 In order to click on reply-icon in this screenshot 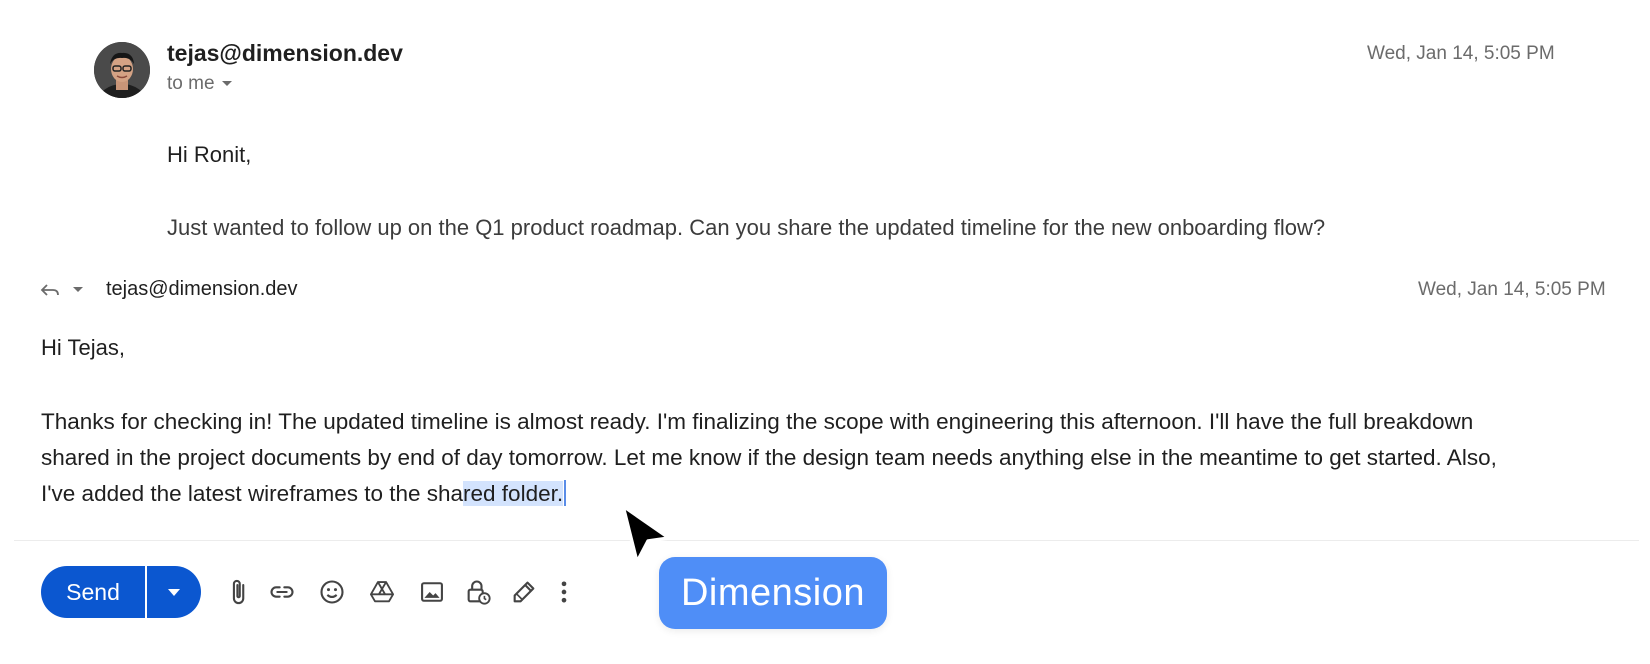, I will do `click(50, 290)`.